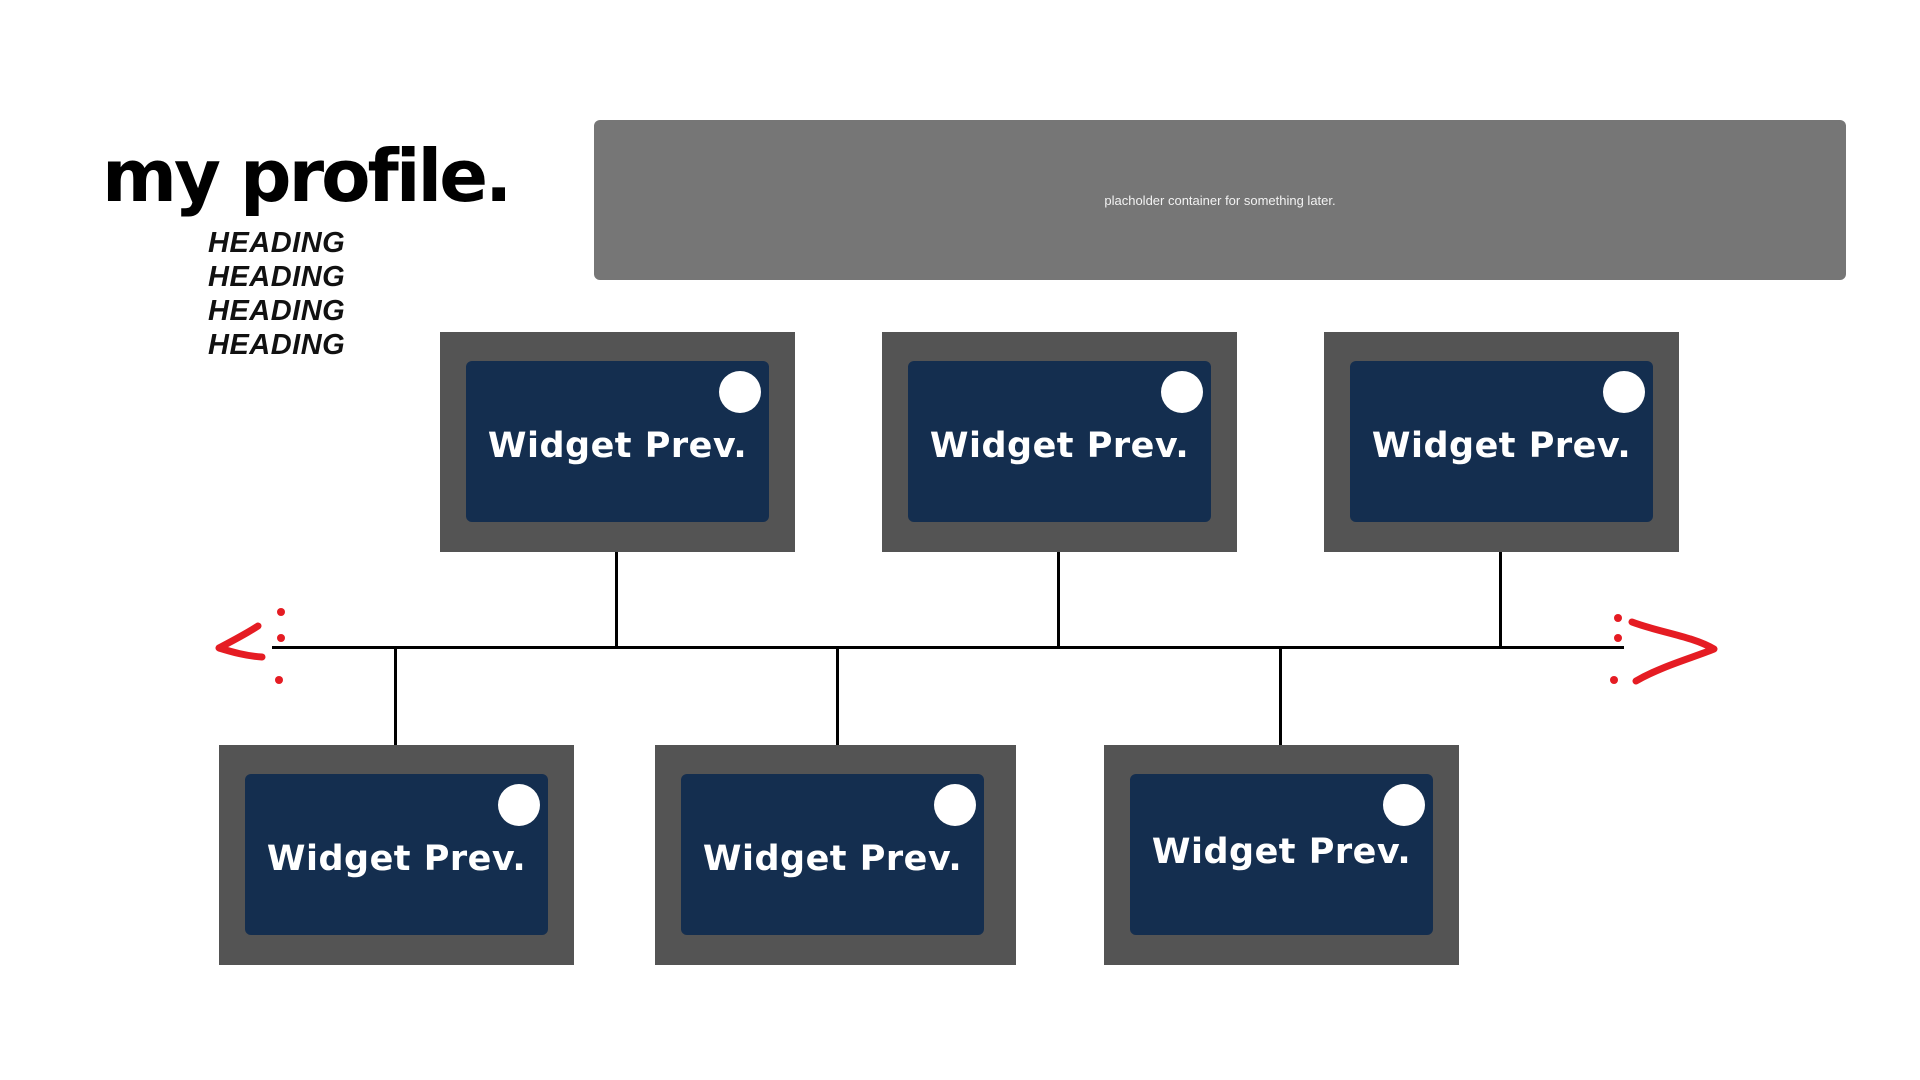 The width and height of the screenshot is (1920, 1080). What do you see at coordinates (307, 176) in the screenshot?
I see `page-title: my profile.` at bounding box center [307, 176].